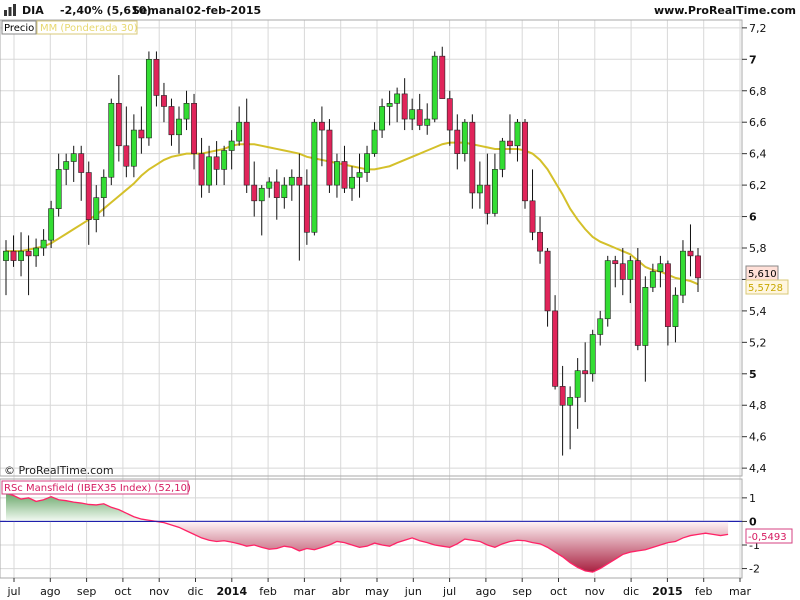 The width and height of the screenshot is (800, 600). Describe the element at coordinates (195, 591) in the screenshot. I see `x-tick-label: dic` at that location.